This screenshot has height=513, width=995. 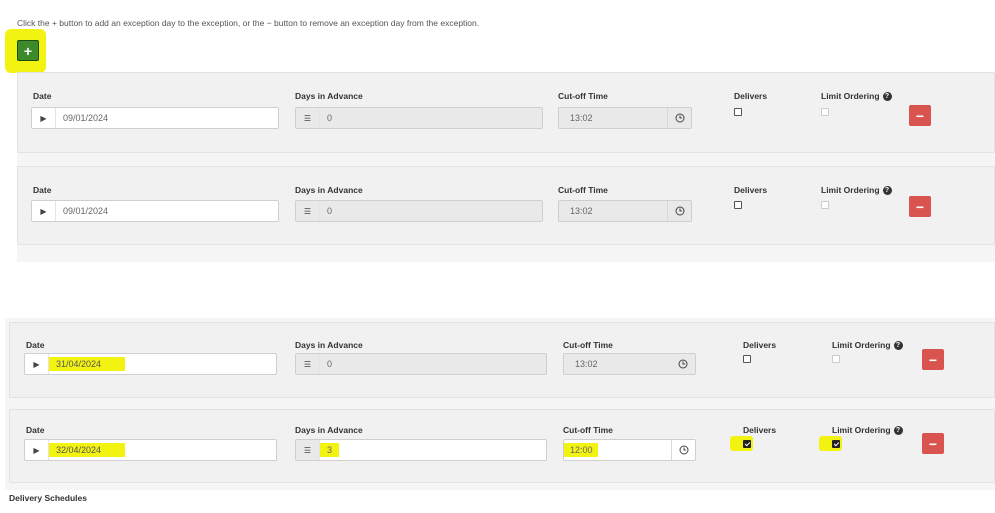 I want to click on delivery-schedules-heading: Delivery Schedules, so click(x=48, y=498).